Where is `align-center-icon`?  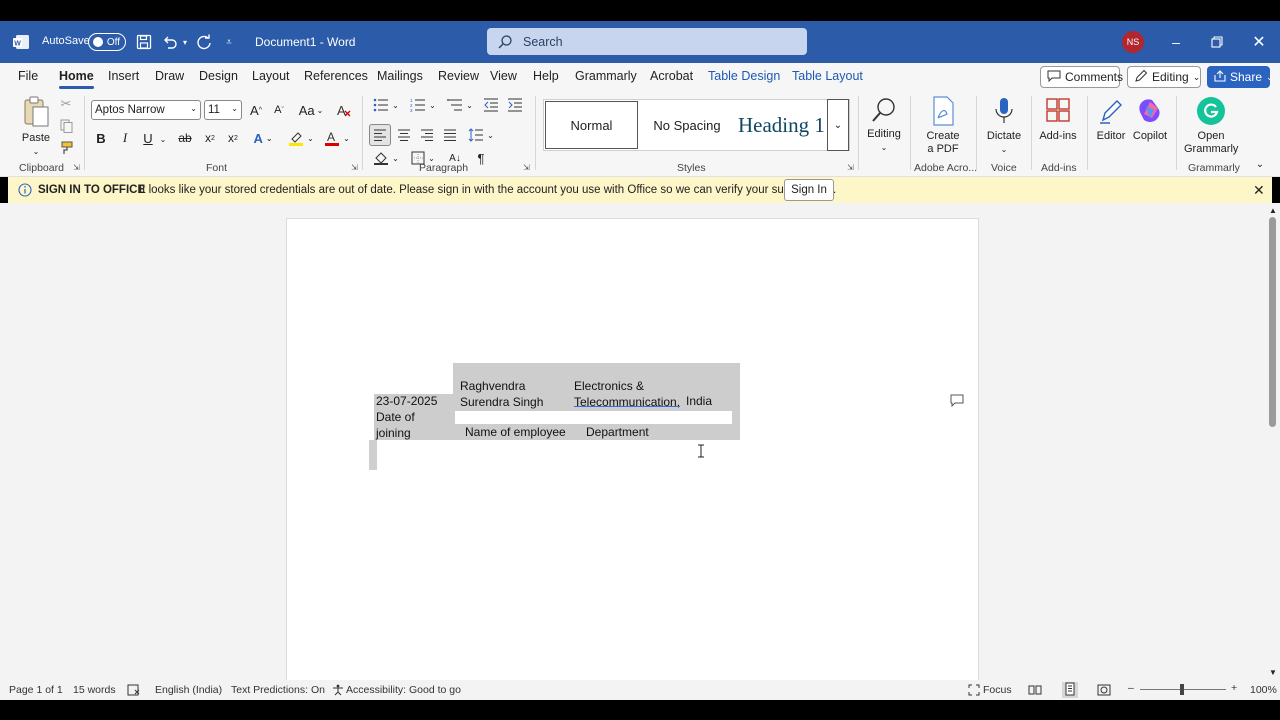
align-center-icon is located at coordinates (404, 135).